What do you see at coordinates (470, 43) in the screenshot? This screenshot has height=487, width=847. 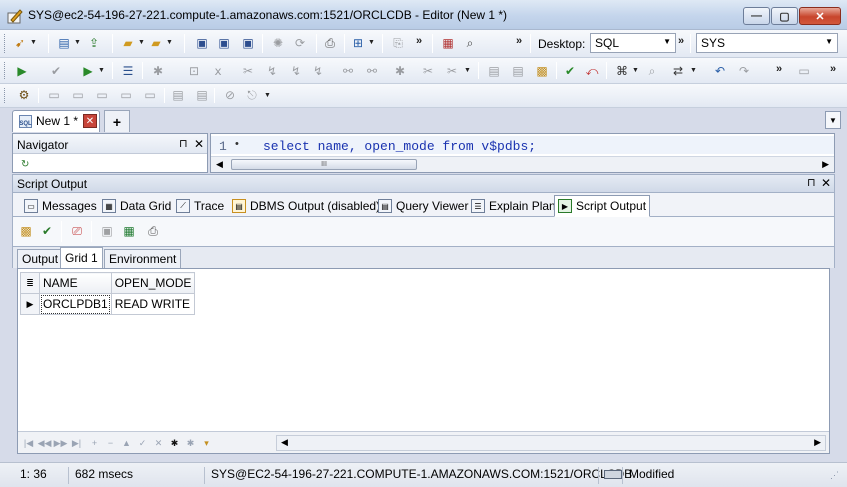 I see `search-icon: ⌕` at bounding box center [470, 43].